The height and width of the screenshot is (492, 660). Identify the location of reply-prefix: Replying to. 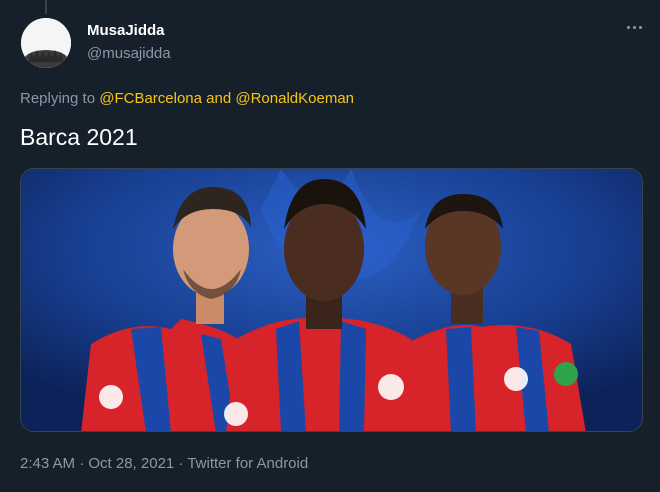
(58, 98).